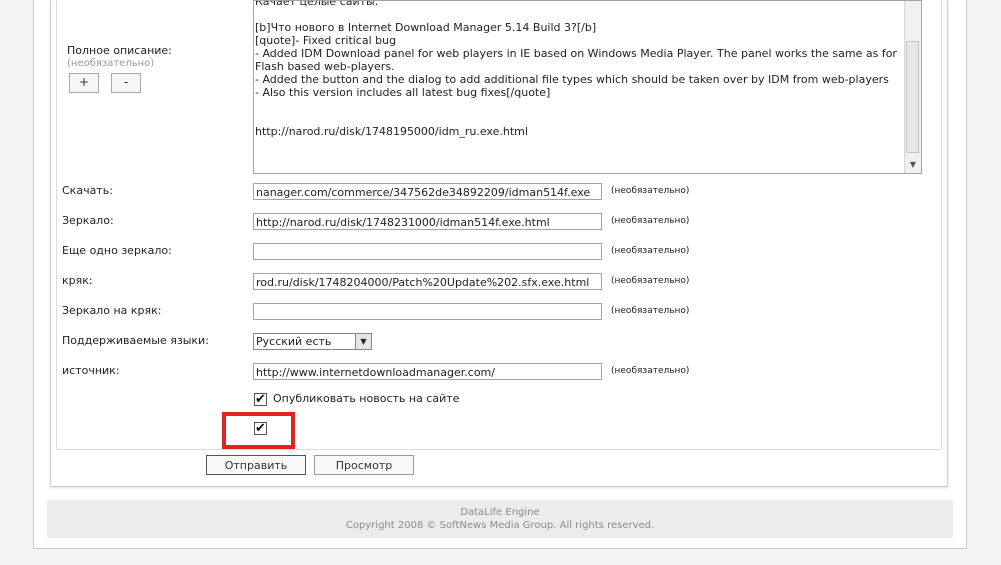 The height and width of the screenshot is (565, 1001). What do you see at coordinates (256, 465) in the screenshot?
I see `submit-button: Отправить` at bounding box center [256, 465].